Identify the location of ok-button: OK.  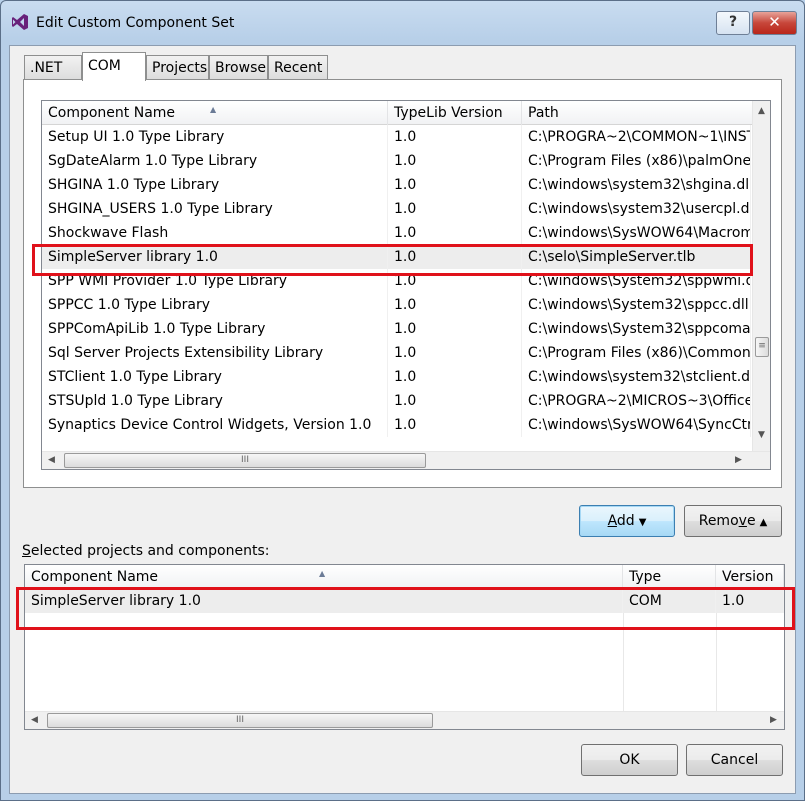
(629, 760).